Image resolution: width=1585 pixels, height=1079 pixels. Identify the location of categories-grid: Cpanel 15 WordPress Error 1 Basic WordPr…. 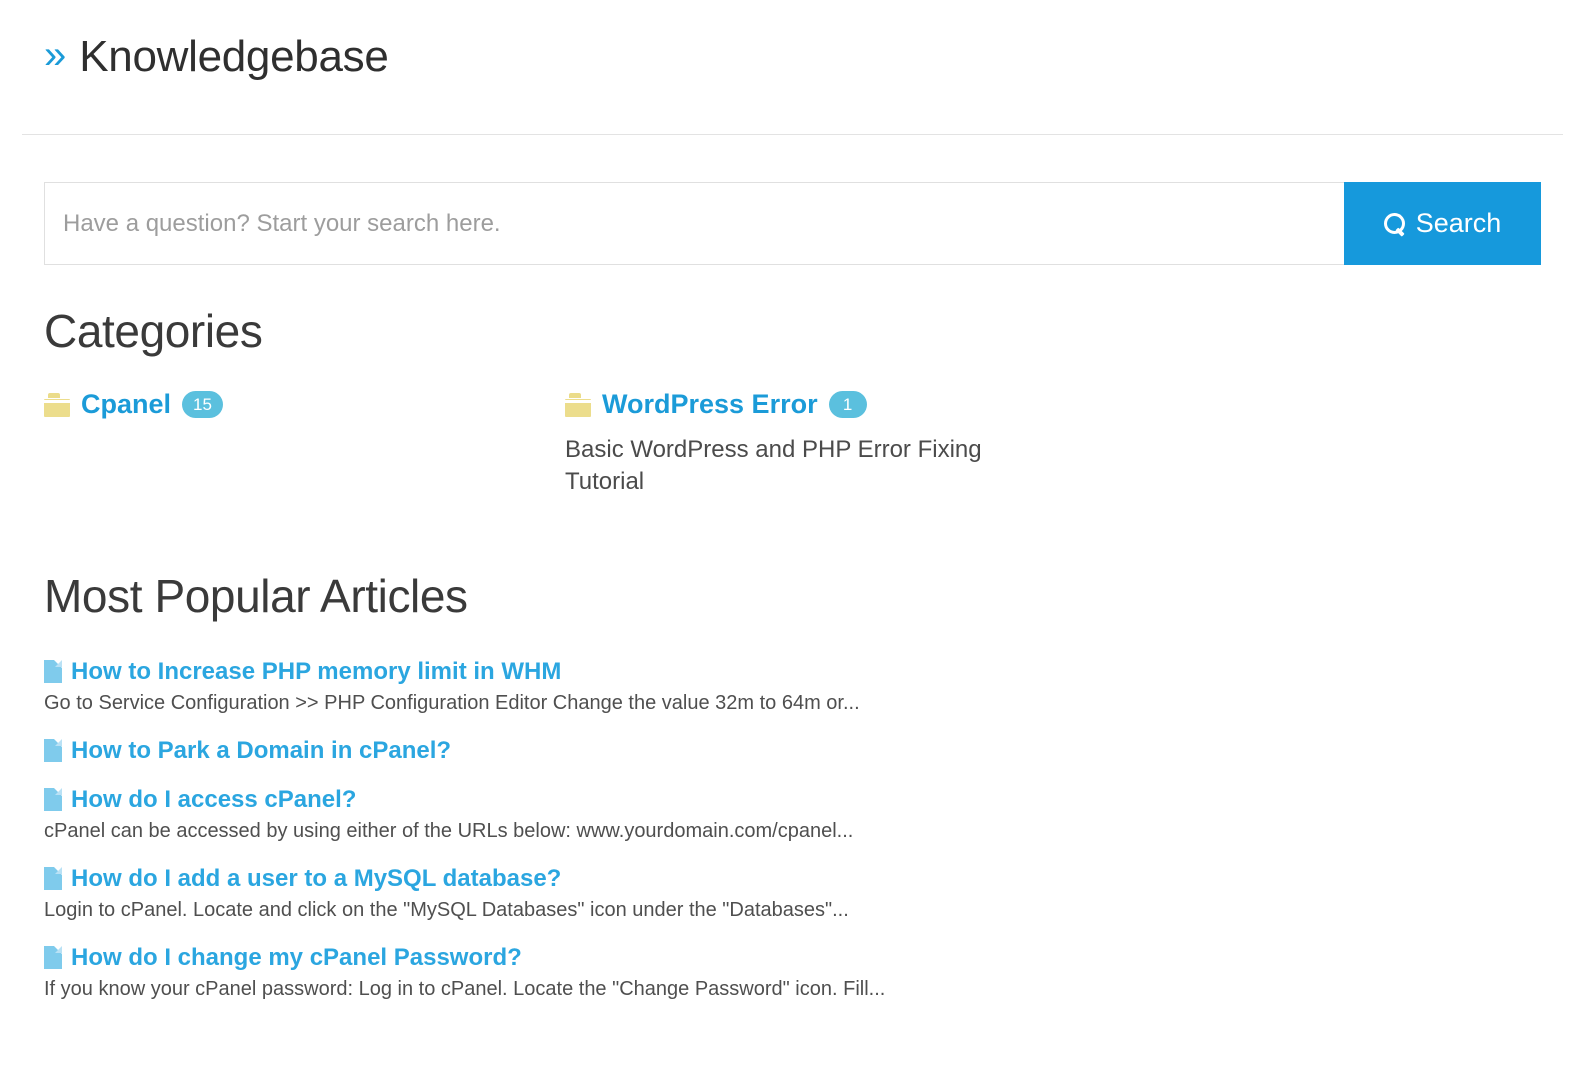
(764, 443).